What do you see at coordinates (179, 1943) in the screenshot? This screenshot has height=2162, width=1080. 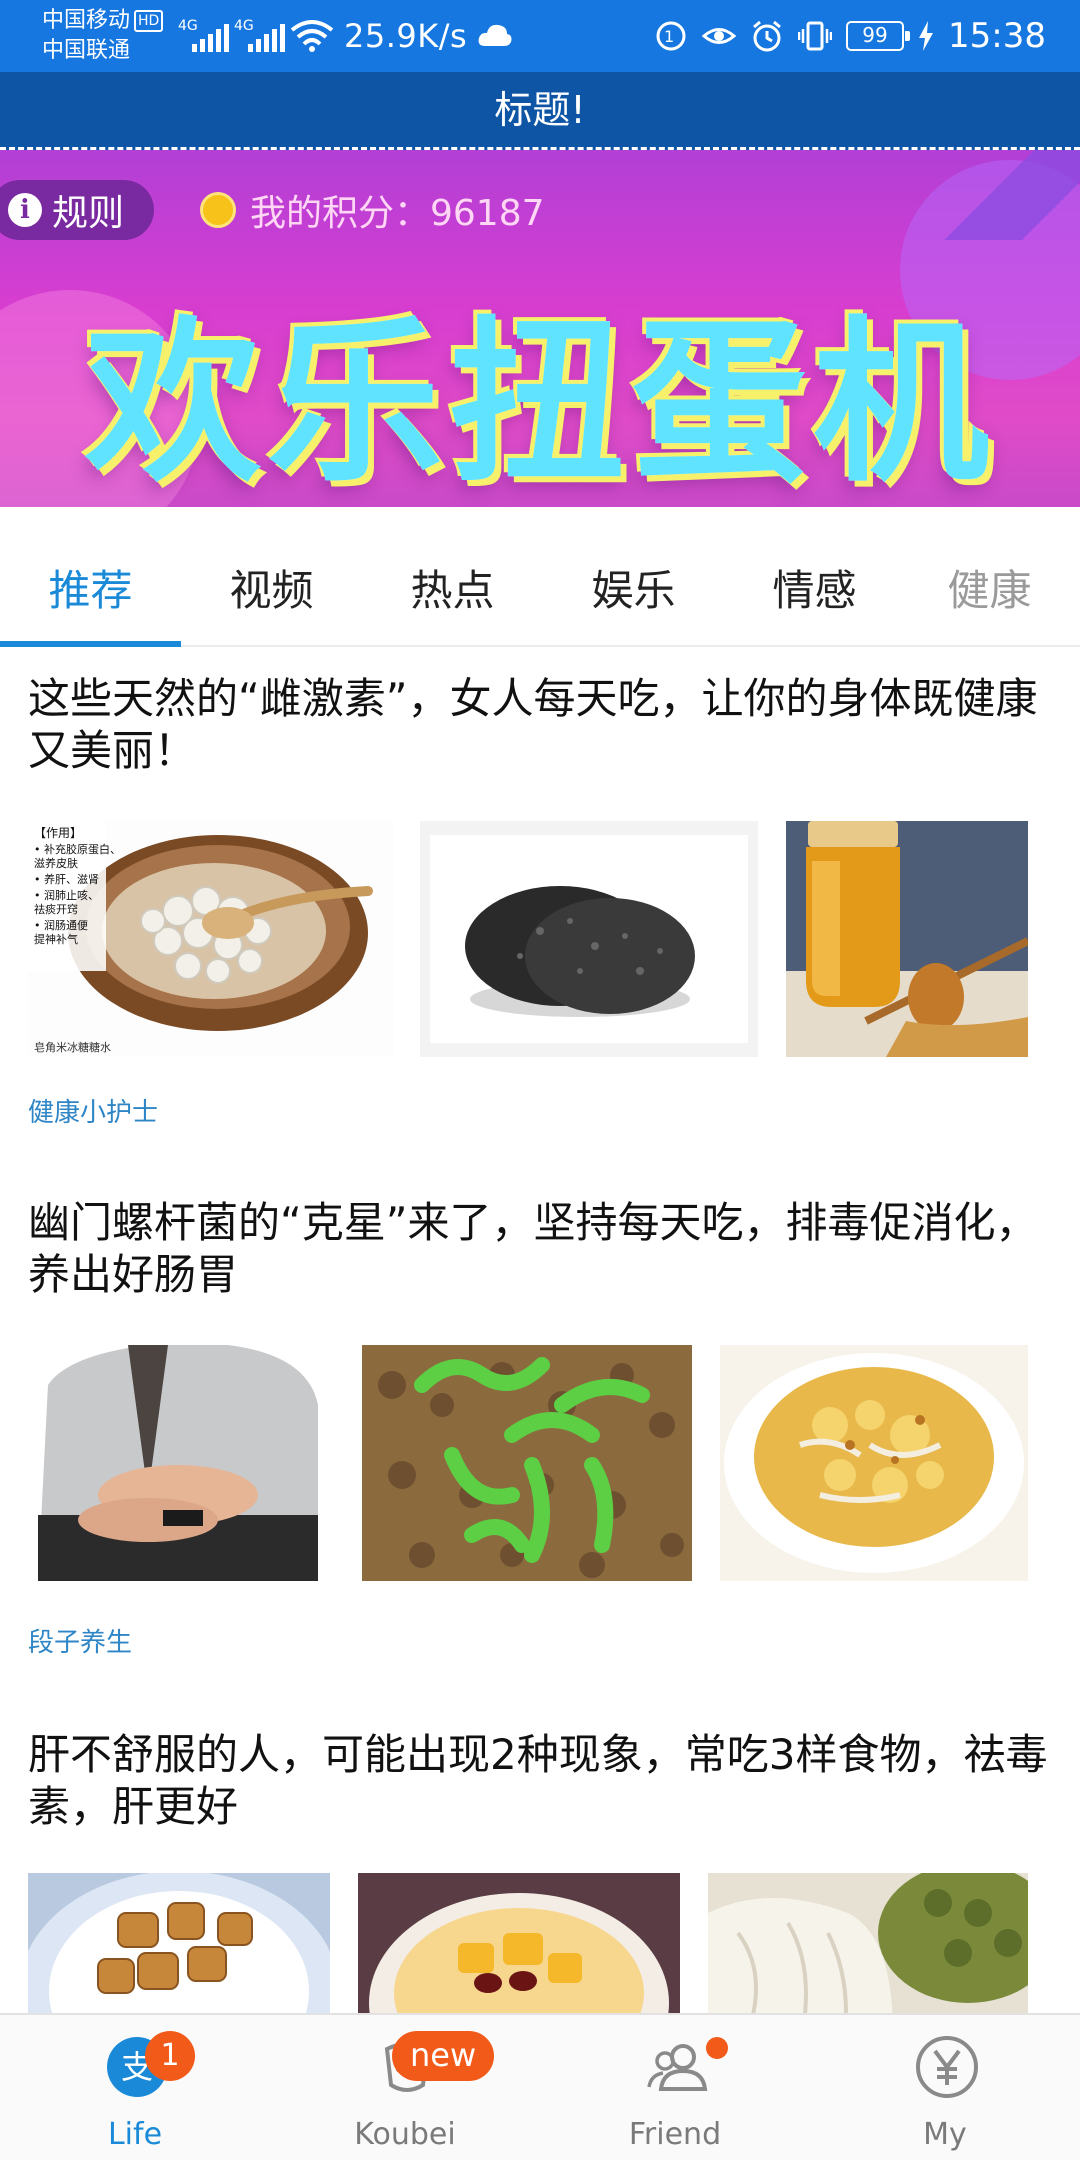 I see `fried-yam-image` at bounding box center [179, 1943].